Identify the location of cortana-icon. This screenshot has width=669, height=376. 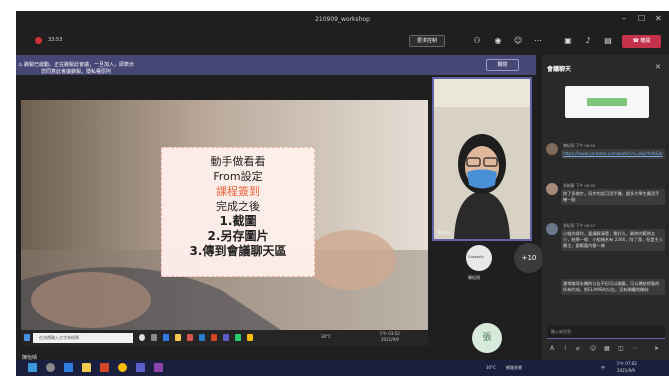
(142, 337).